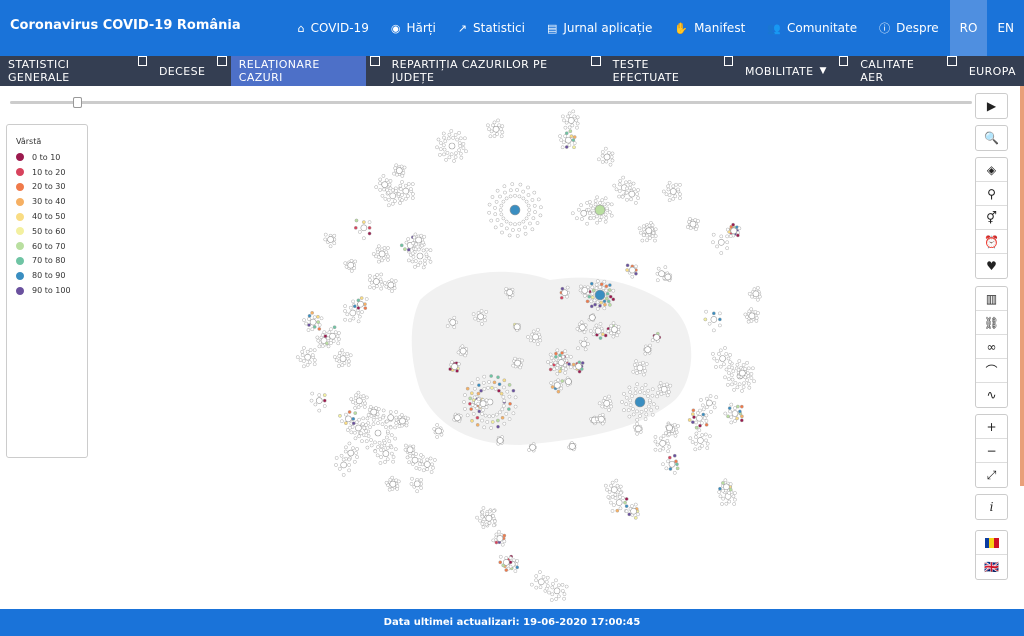 The width and height of the screenshot is (1024, 636). What do you see at coordinates (67, 71) in the screenshot?
I see `tab-statistici-generale: STATISTICI GENERALE` at bounding box center [67, 71].